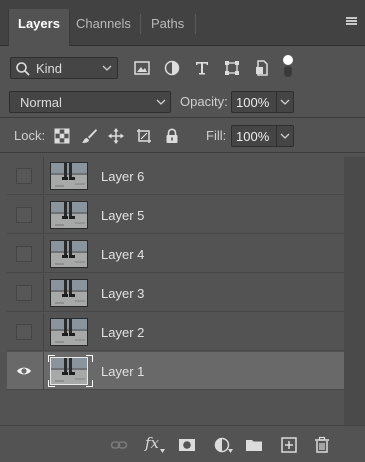  I want to click on new-group-icon, so click(254, 445).